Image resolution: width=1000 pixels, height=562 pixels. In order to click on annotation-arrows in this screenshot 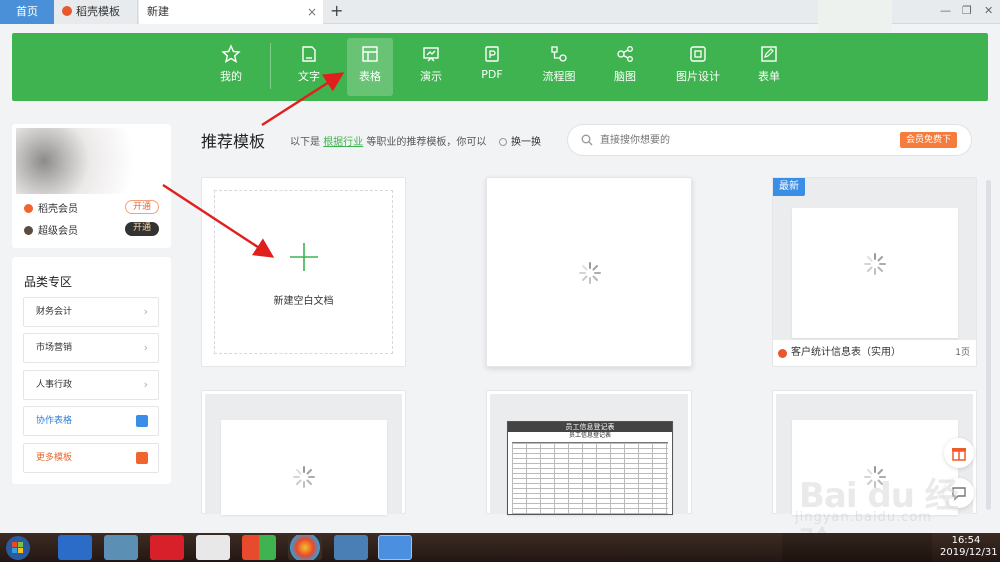, I will do `click(253, 165)`.